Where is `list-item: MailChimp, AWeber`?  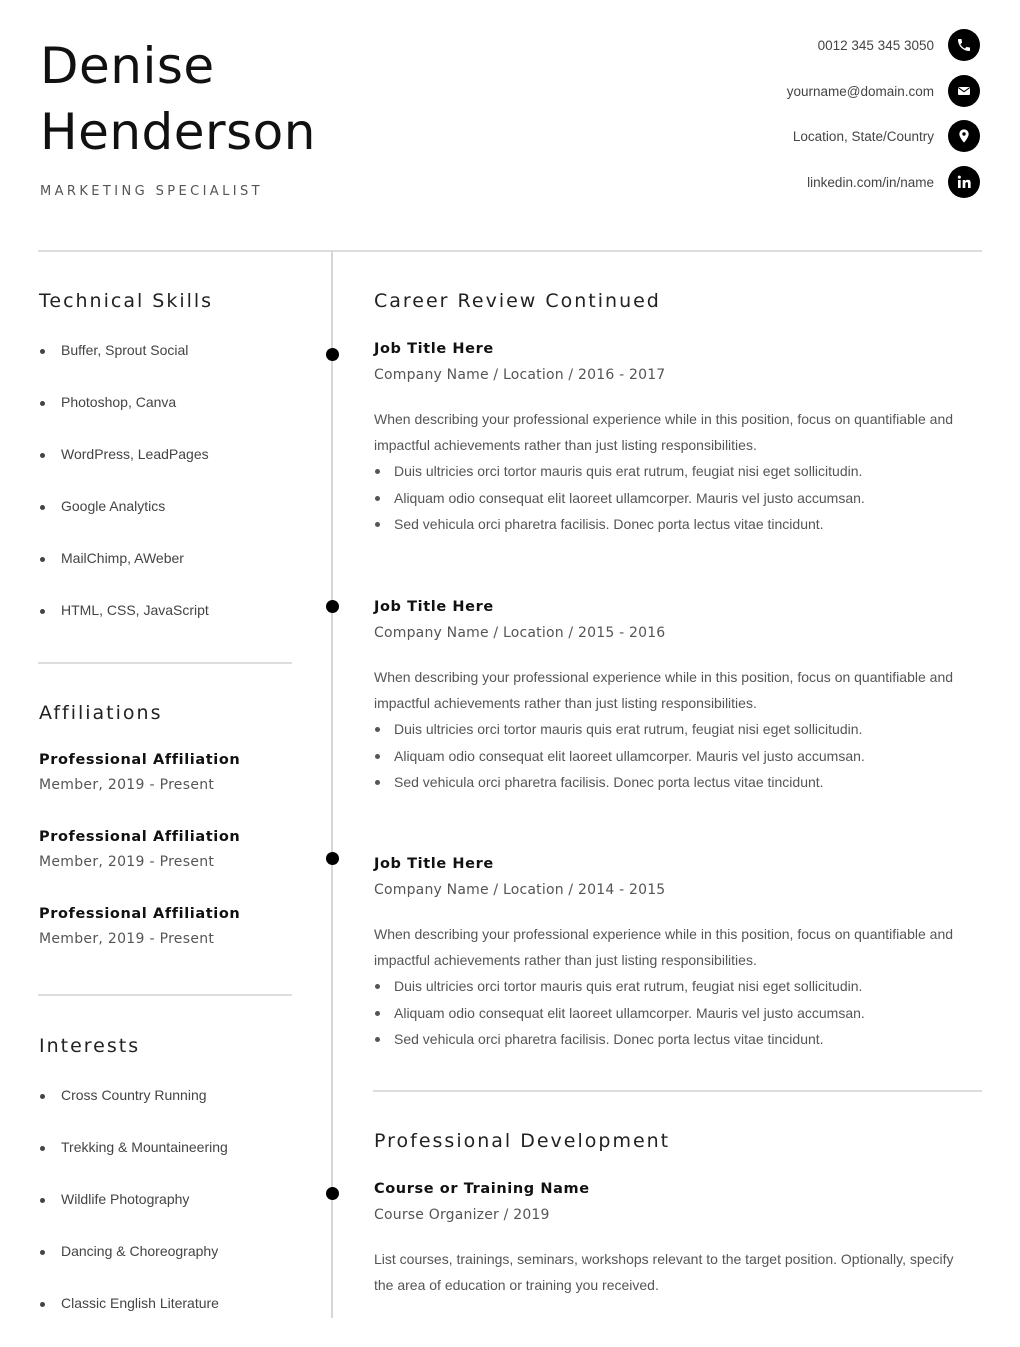 list-item: MailChimp, AWeber is located at coordinates (179, 576).